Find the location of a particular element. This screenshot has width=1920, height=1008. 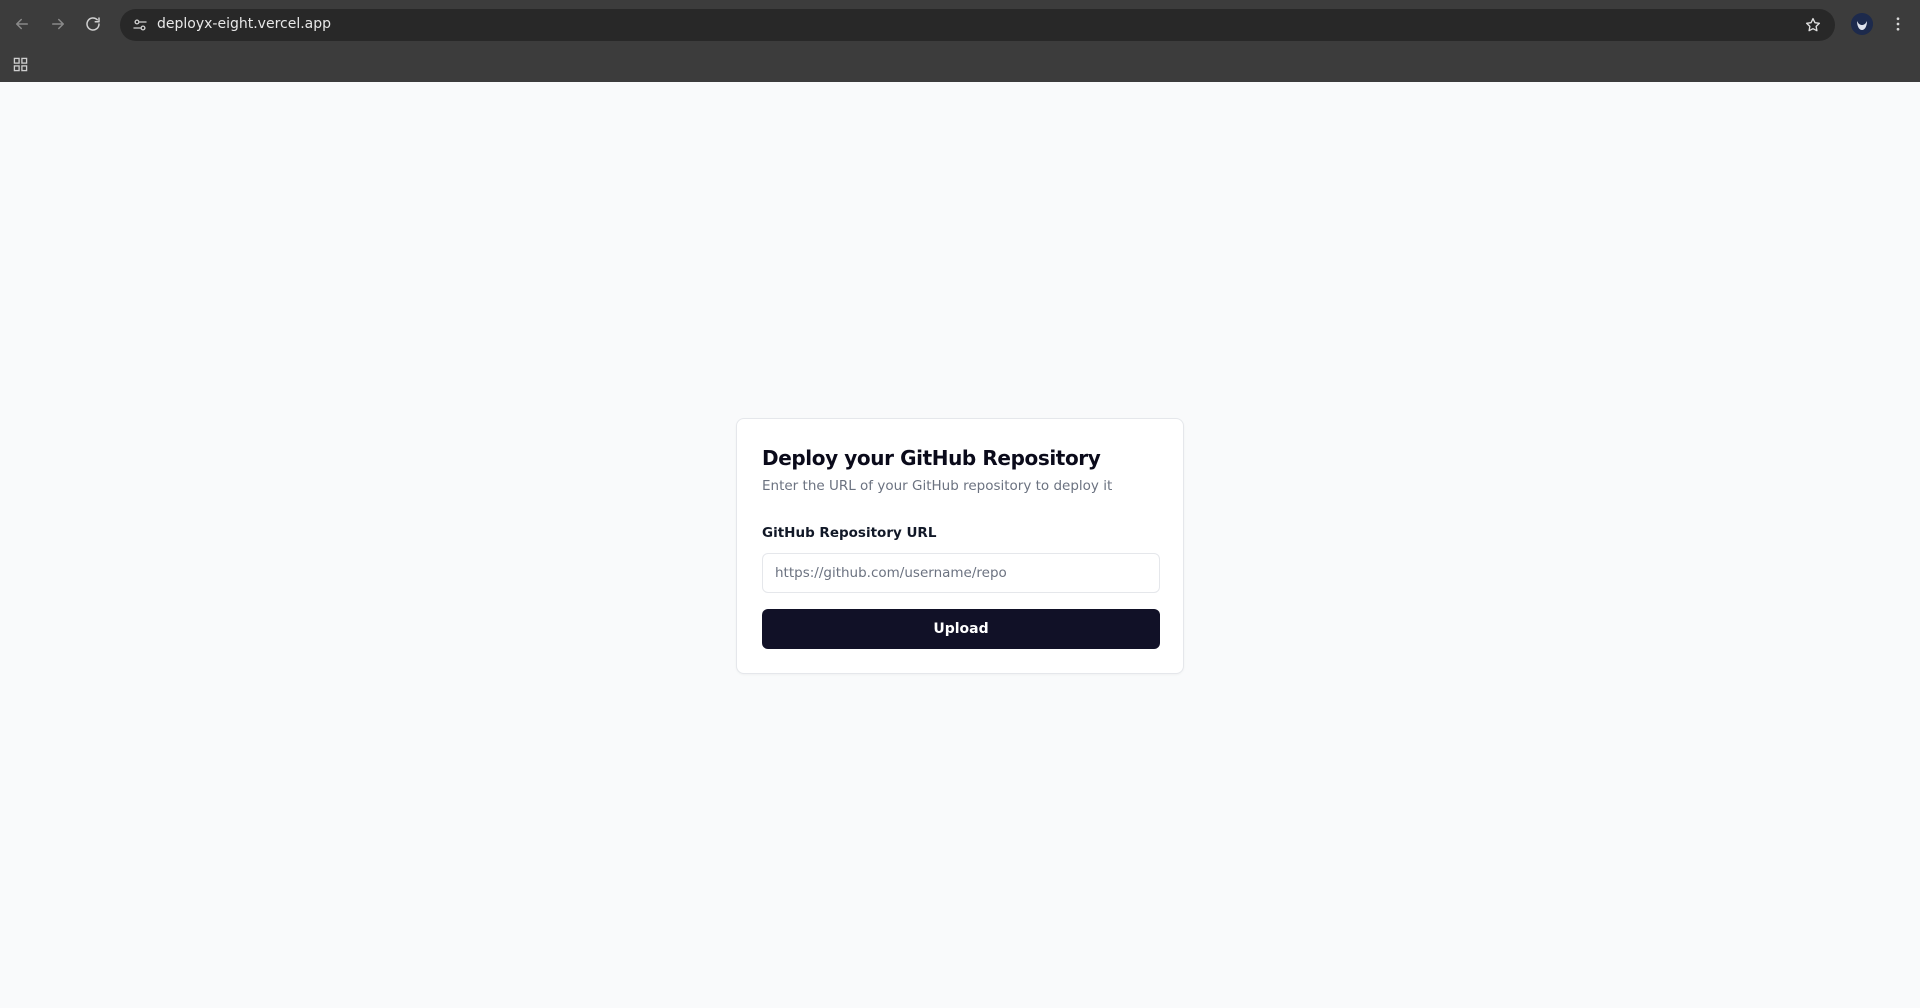

browser-menu-button is located at coordinates (1898, 24).